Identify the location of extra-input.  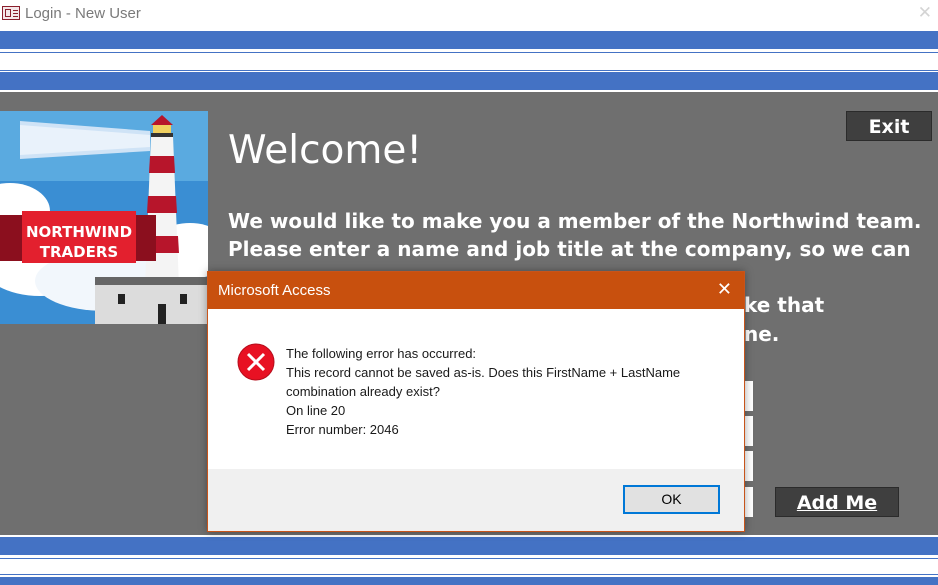
(748, 502).